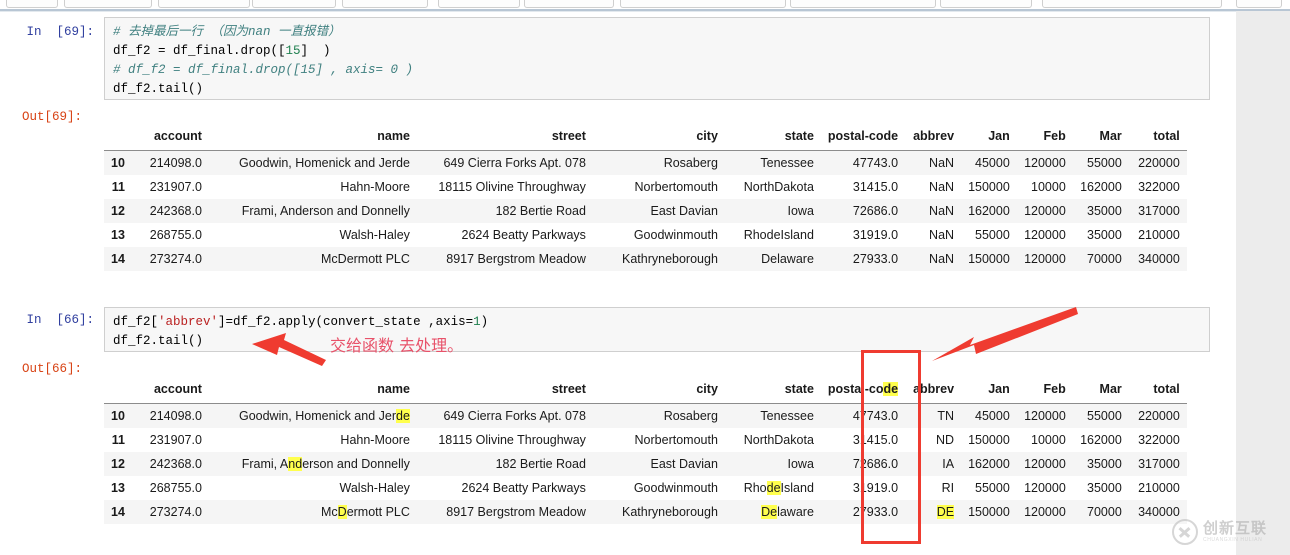  Describe the element at coordinates (169, 162) in the screenshot. I see `cell-account: 214098.0` at that location.